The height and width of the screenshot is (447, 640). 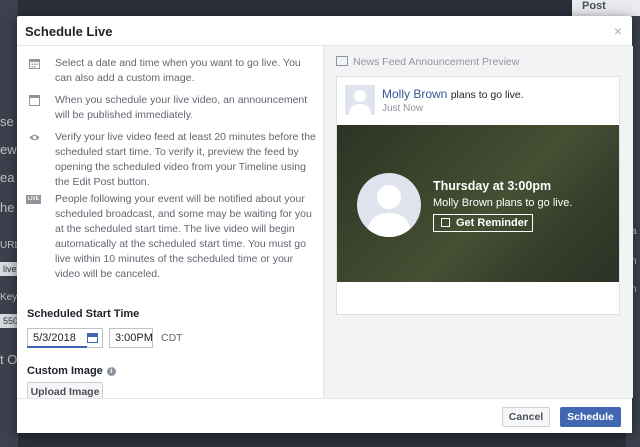 What do you see at coordinates (7, 207) in the screenshot?
I see `background-text: he` at bounding box center [7, 207].